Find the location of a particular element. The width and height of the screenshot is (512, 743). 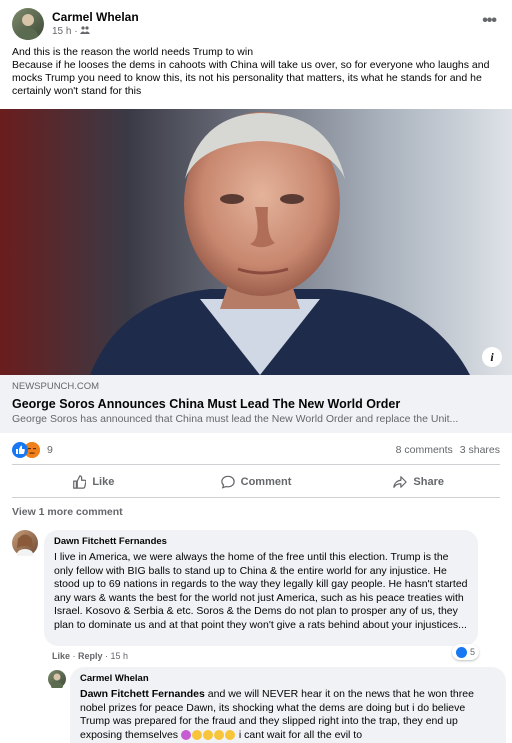

comment-meta: Like · Reply · 15 h is located at coordinates (90, 656).